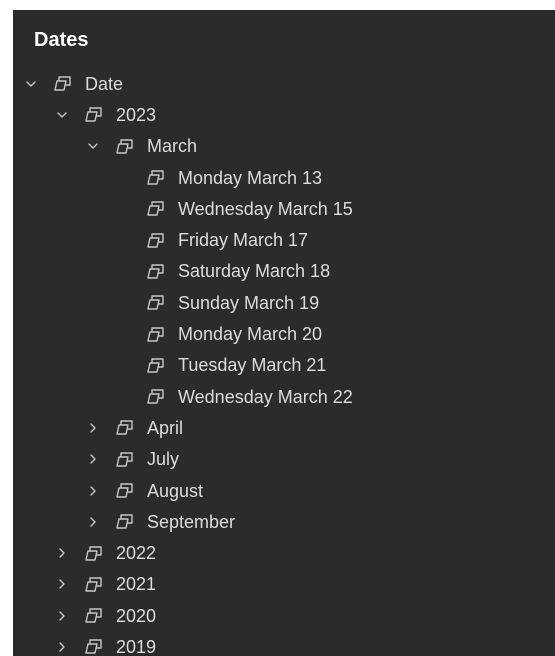 This screenshot has height=656, width=555. Describe the element at coordinates (254, 271) in the screenshot. I see `tree-item-label: Saturday March 18` at that location.